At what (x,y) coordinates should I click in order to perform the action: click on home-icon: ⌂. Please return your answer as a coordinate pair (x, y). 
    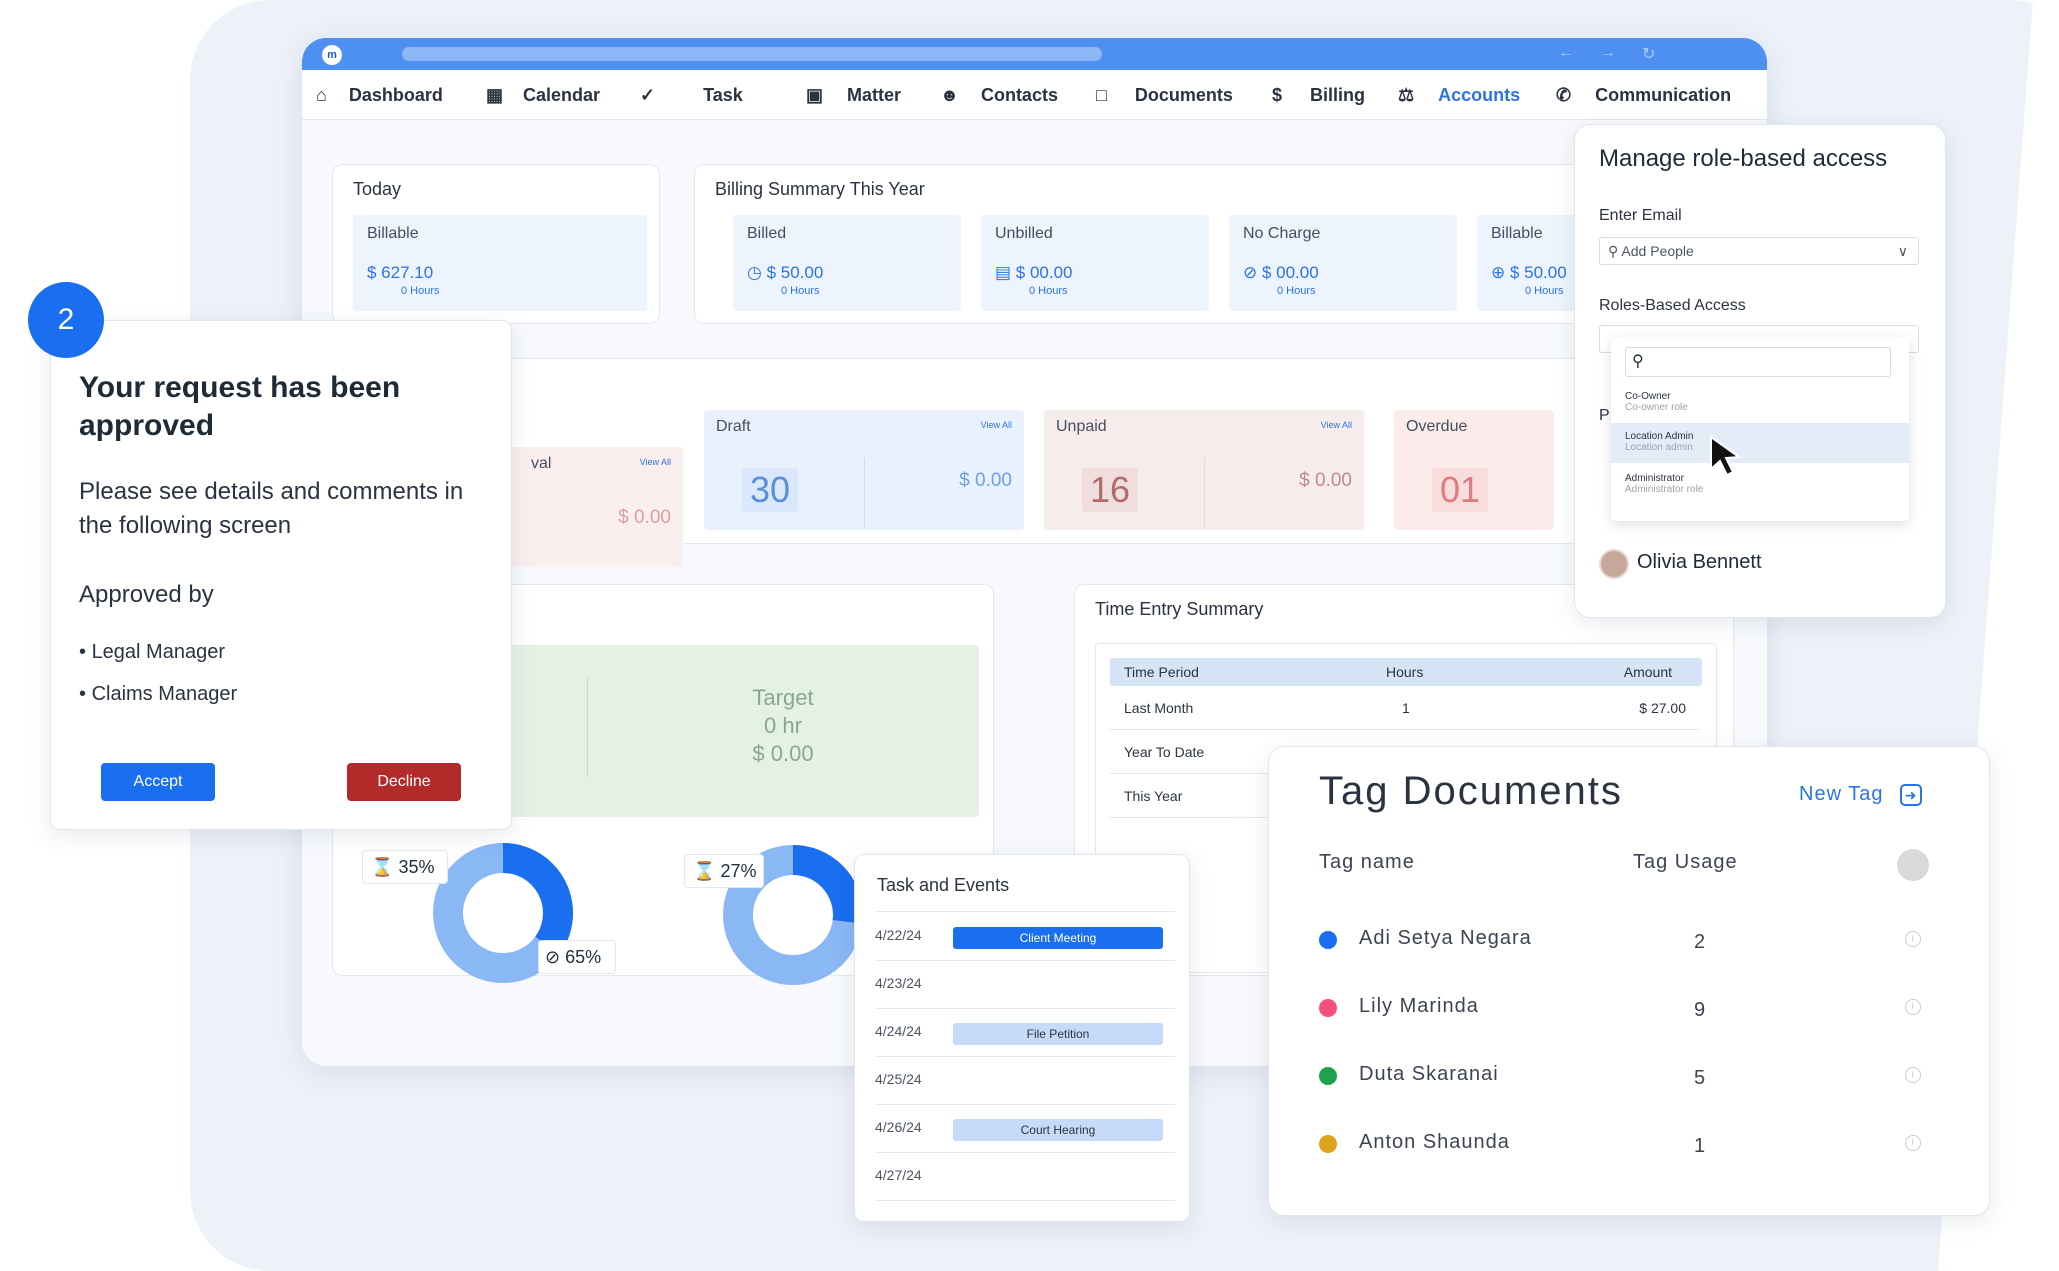
    Looking at the image, I should click on (321, 94).